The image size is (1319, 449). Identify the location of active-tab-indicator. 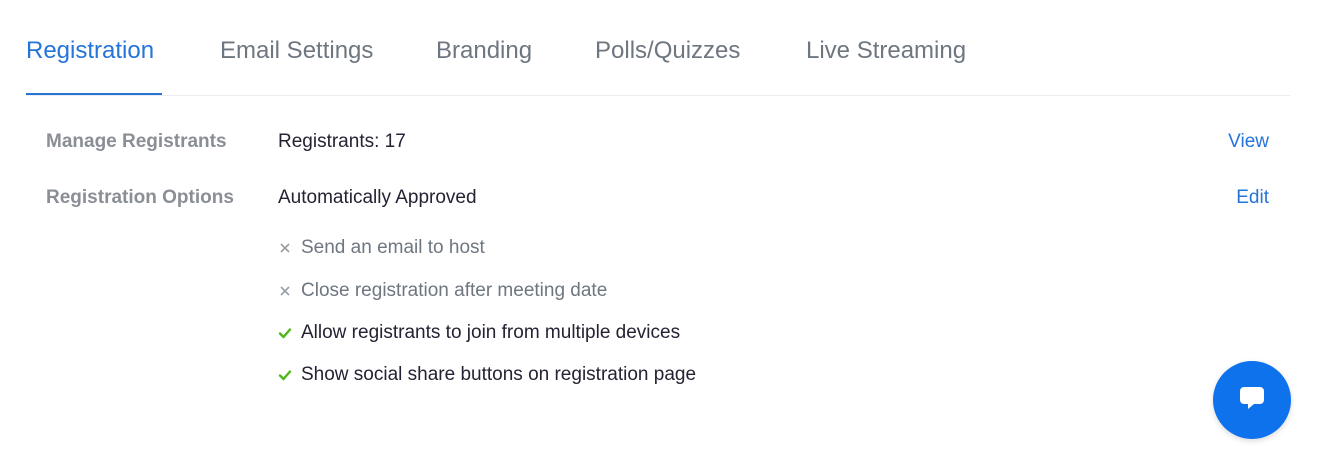
(94, 94).